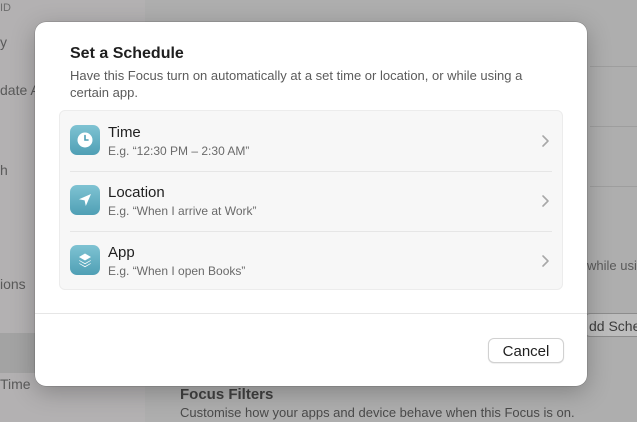 The height and width of the screenshot is (422, 637). I want to click on background-text-fragment: while usi, so click(612, 265).